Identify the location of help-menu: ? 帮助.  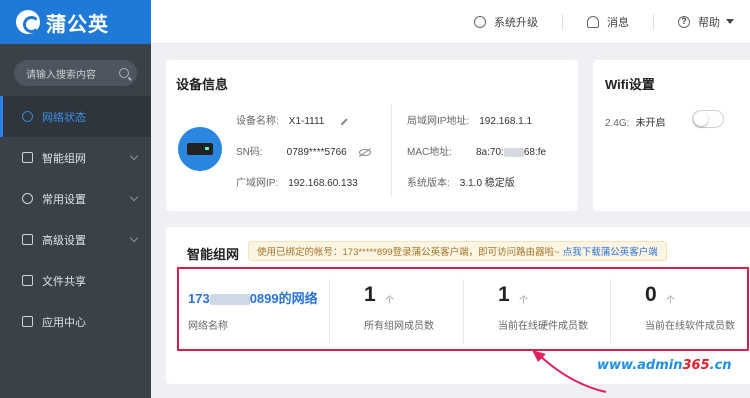
(706, 22).